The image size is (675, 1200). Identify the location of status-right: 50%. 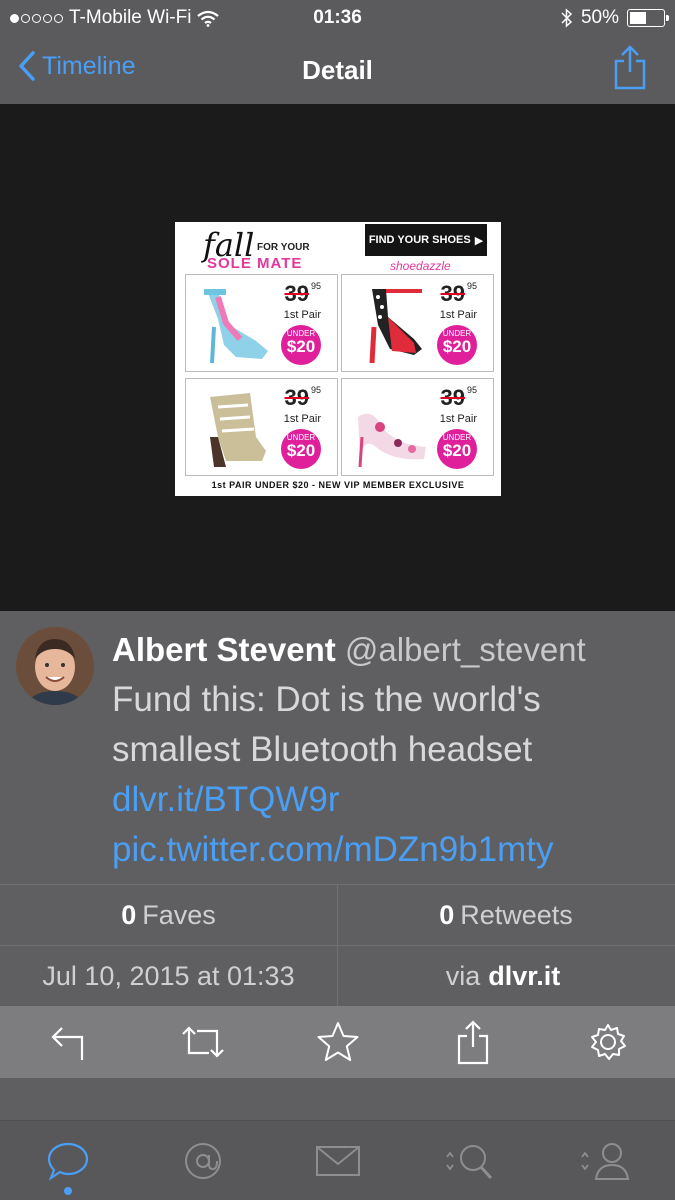
(615, 18).